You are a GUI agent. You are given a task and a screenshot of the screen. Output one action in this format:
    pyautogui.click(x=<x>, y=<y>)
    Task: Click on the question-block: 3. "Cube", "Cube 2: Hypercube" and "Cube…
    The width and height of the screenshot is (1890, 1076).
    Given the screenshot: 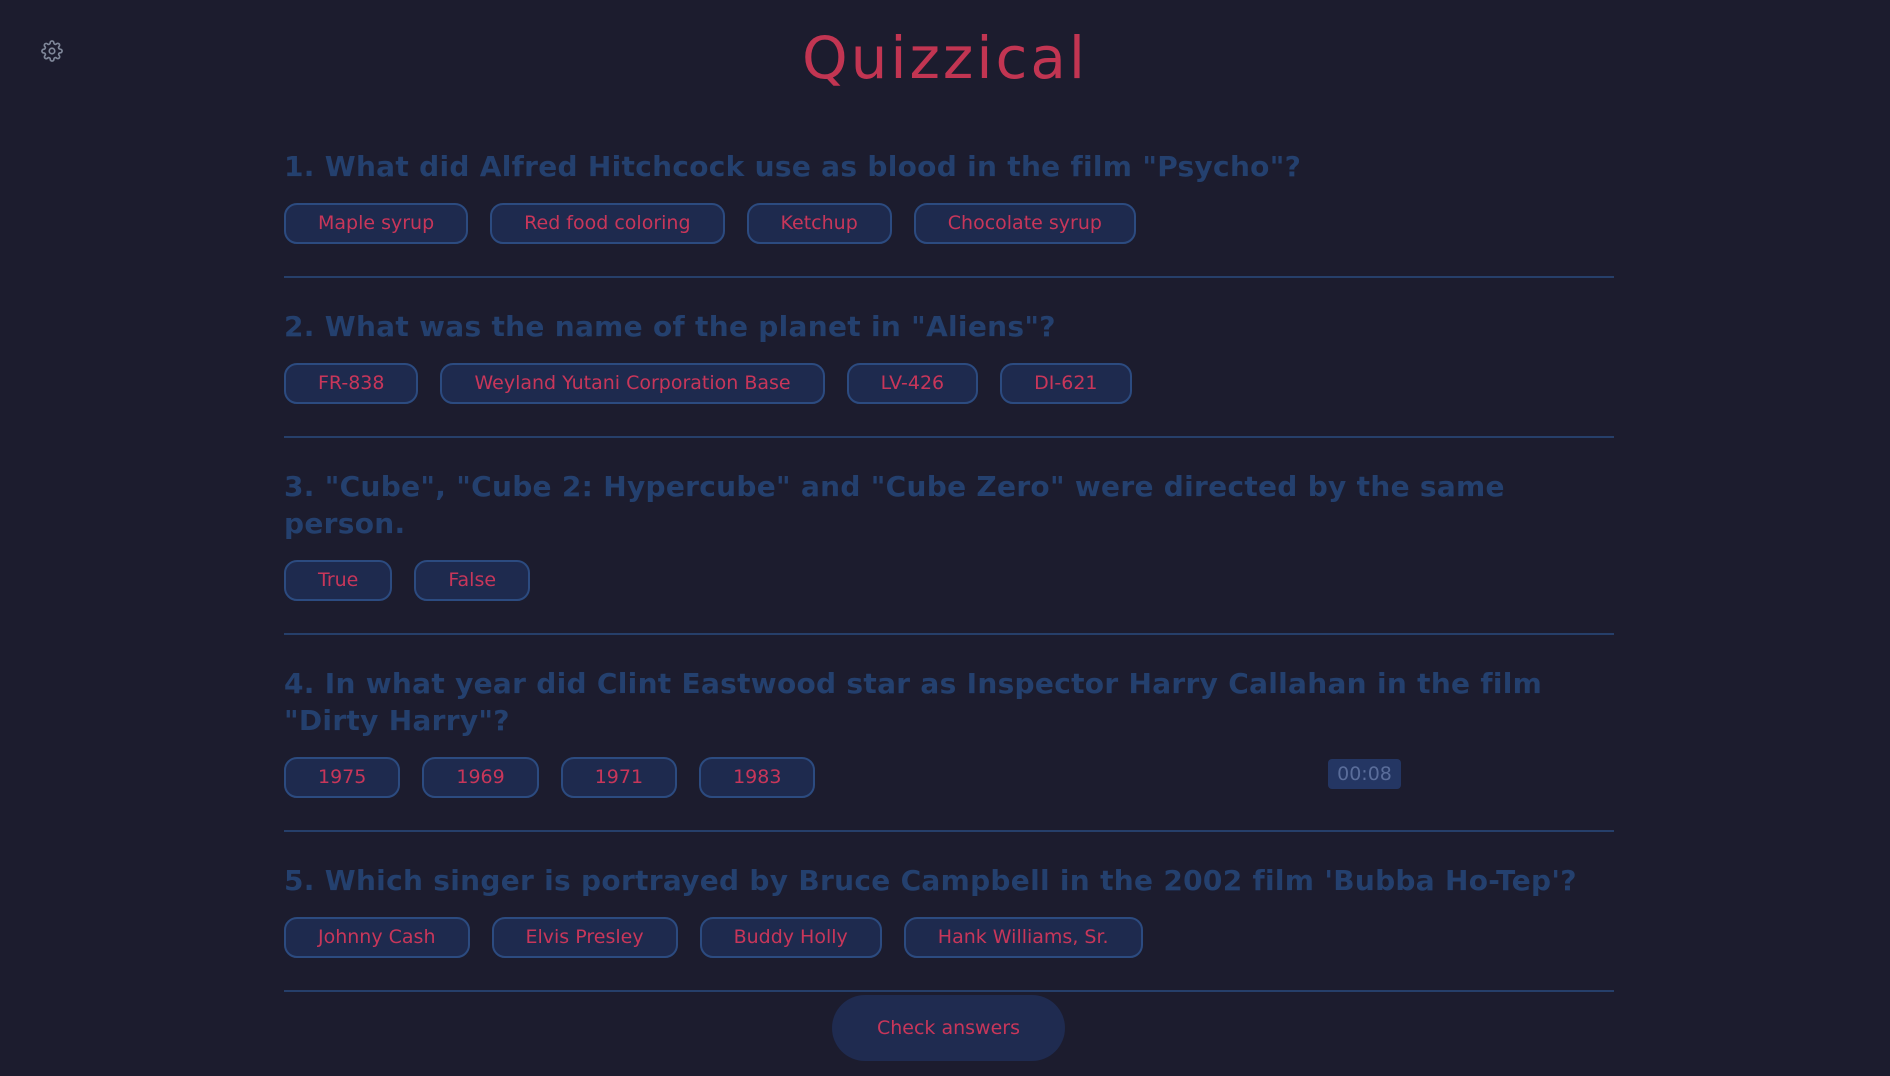 What is the action you would take?
    pyautogui.click(x=949, y=551)
    